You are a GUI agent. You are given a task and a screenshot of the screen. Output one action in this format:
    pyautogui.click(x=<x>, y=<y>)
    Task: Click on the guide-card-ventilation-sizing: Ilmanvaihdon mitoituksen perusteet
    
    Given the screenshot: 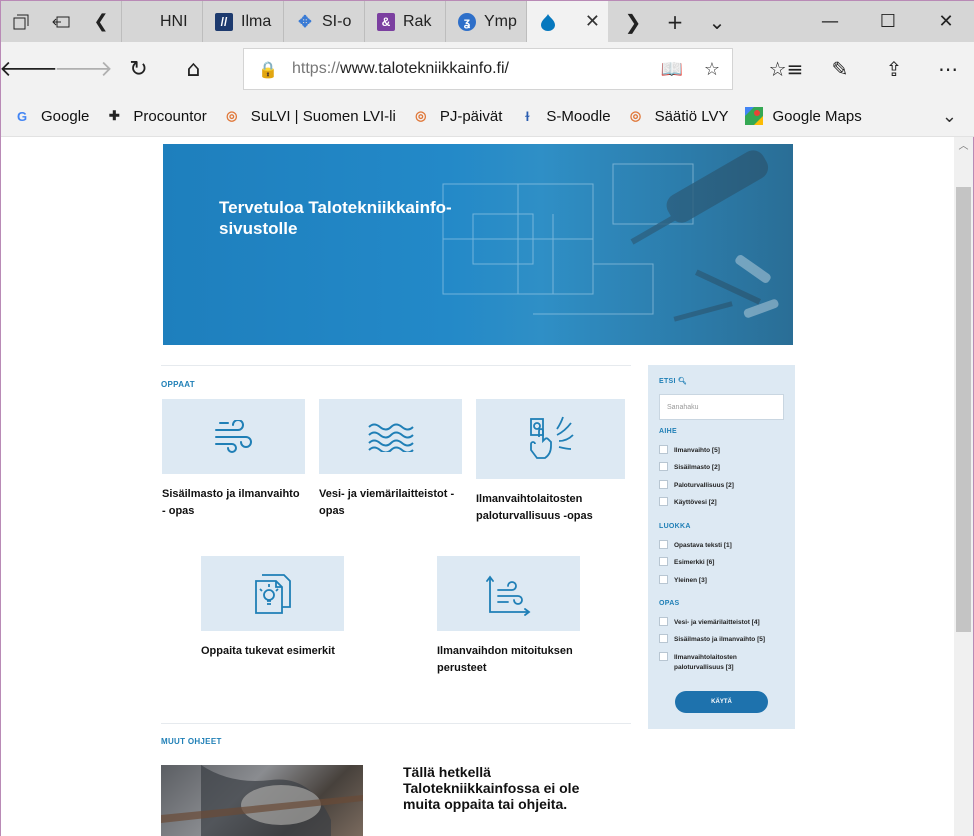 What is the action you would take?
    pyautogui.click(x=508, y=616)
    